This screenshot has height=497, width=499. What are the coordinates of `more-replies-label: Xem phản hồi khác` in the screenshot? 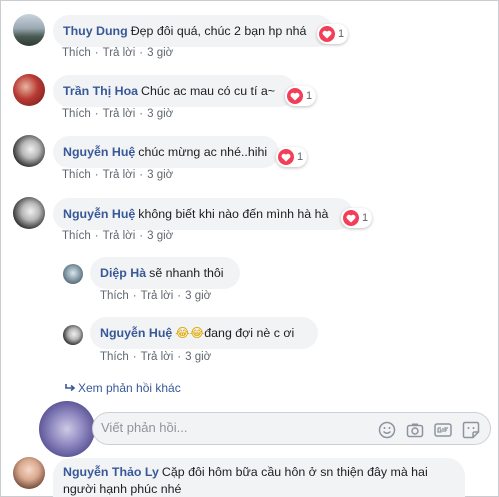 It's located at (129, 388).